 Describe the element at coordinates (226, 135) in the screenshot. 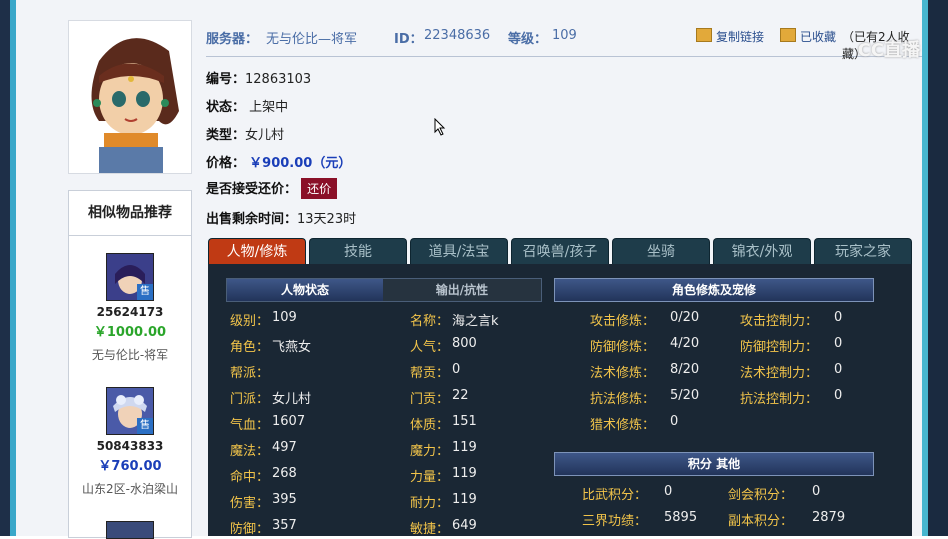

I see `type-label: 类型：` at that location.